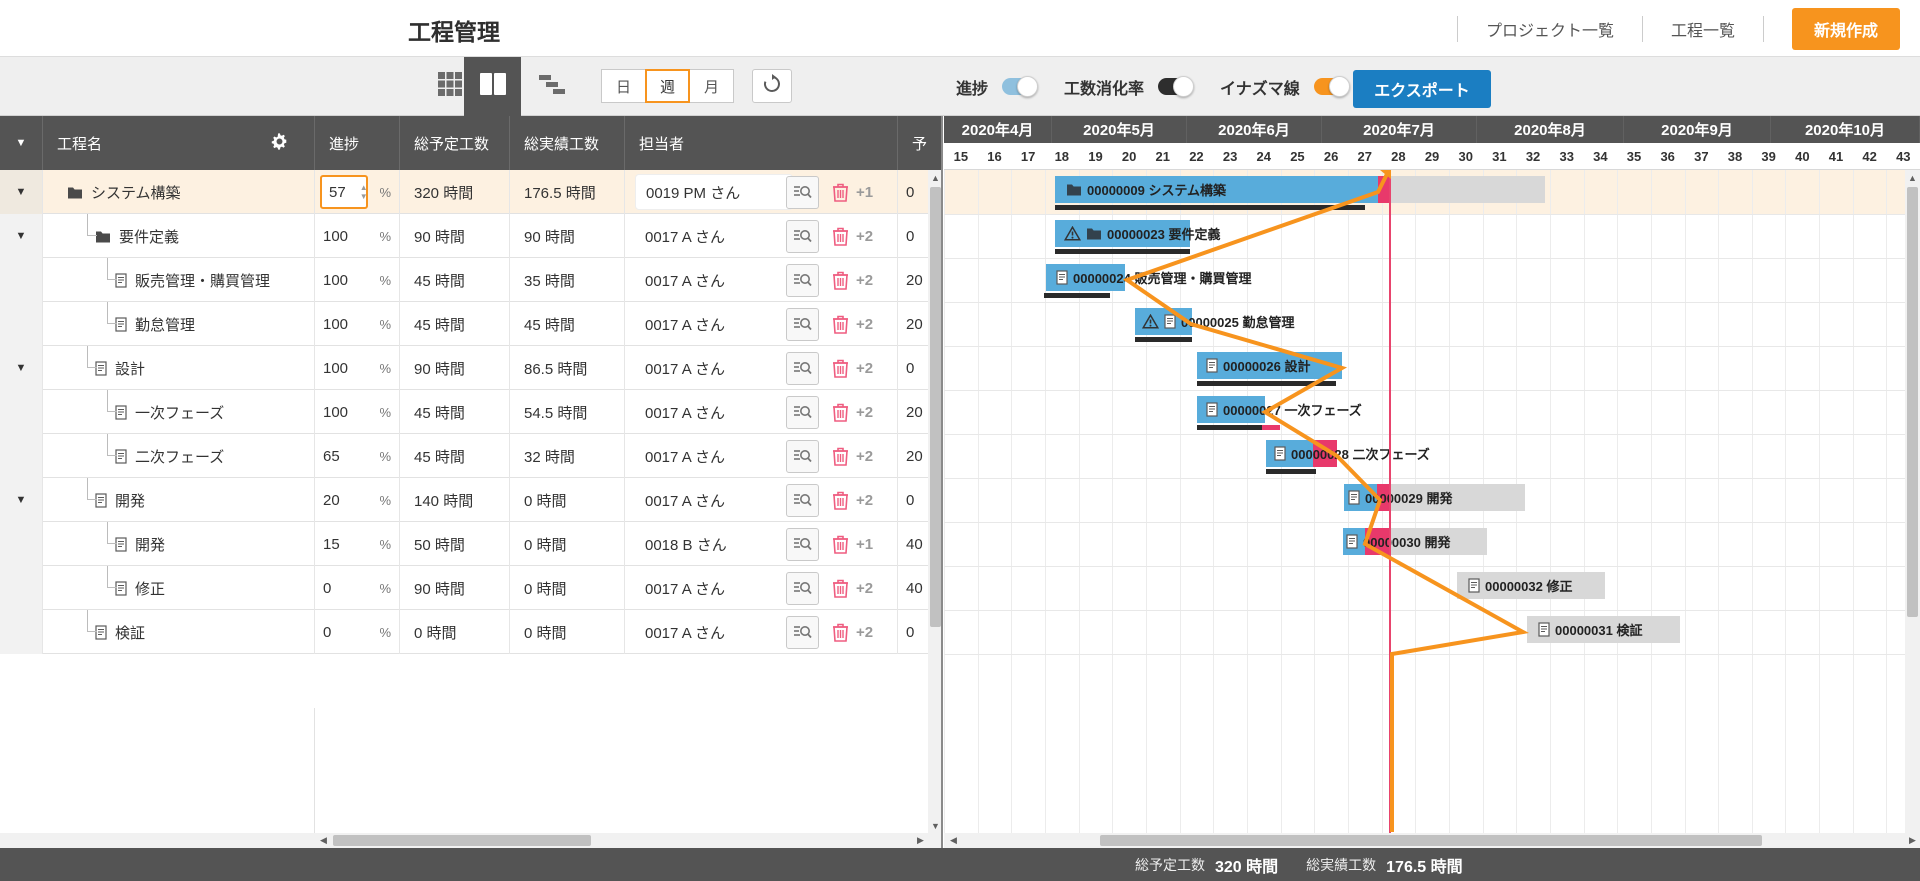 The width and height of the screenshot is (1920, 881). I want to click on table-horizontal-scrollbar: ◀ ▶, so click(471, 840).